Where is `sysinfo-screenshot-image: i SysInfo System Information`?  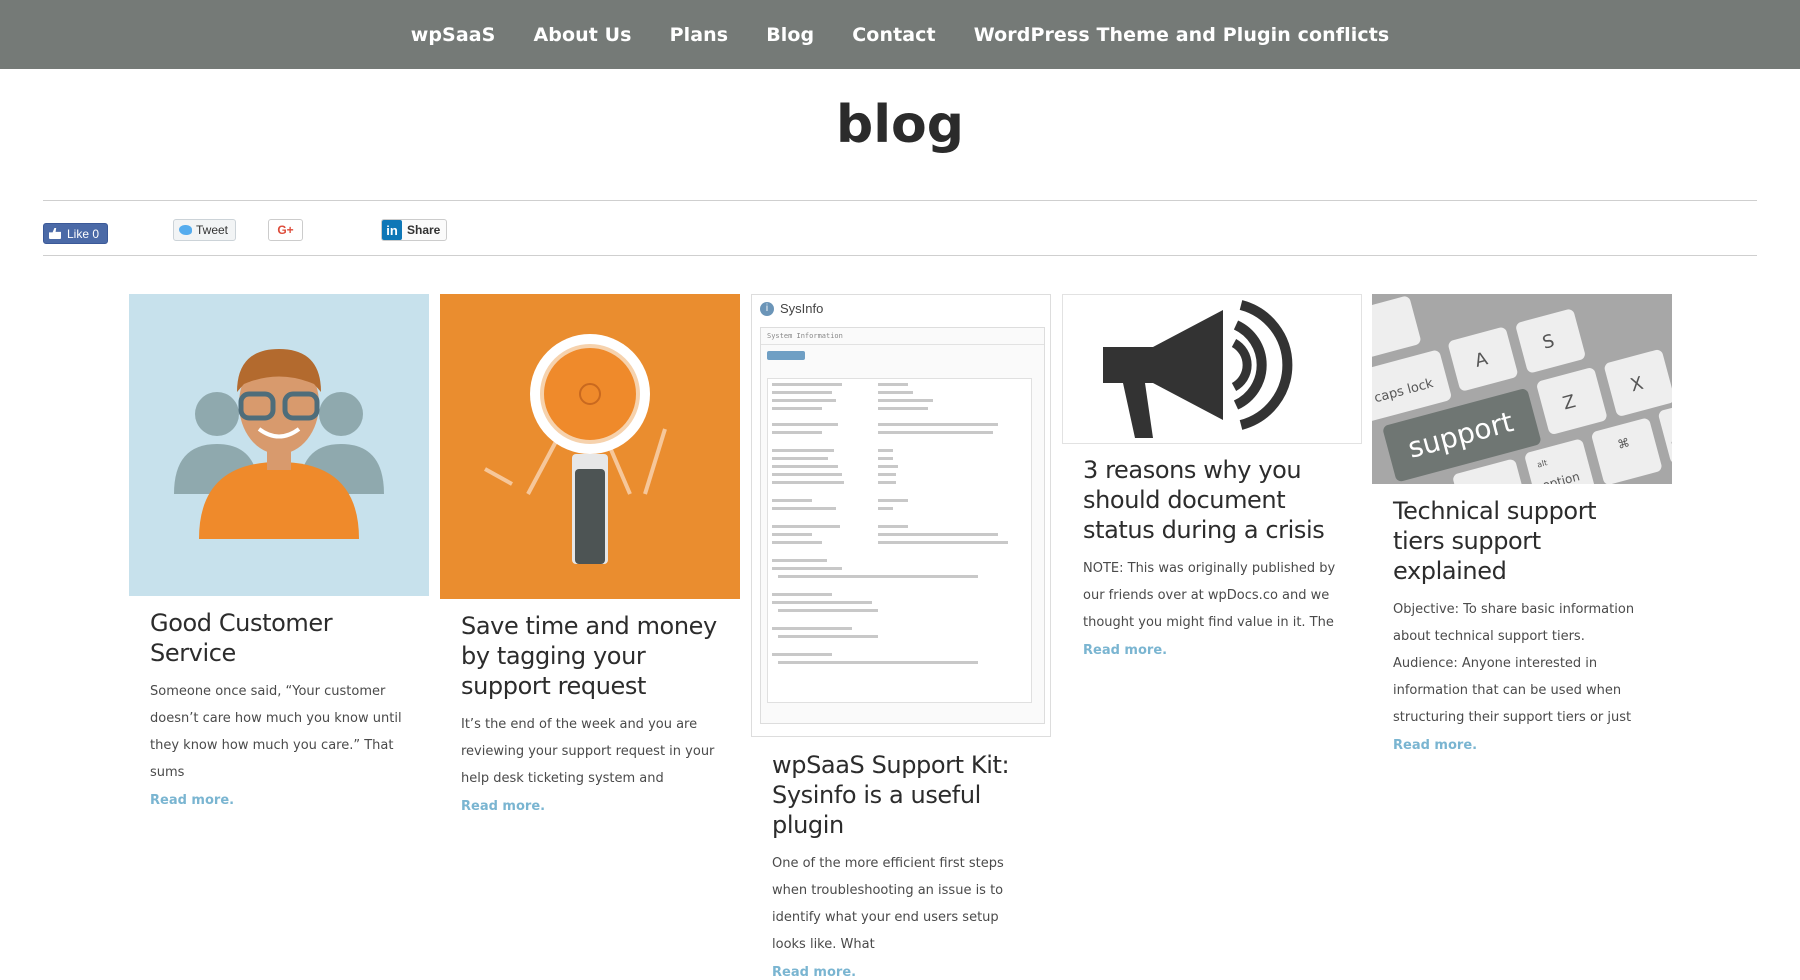 sysinfo-screenshot-image: i SysInfo System Information is located at coordinates (901, 515).